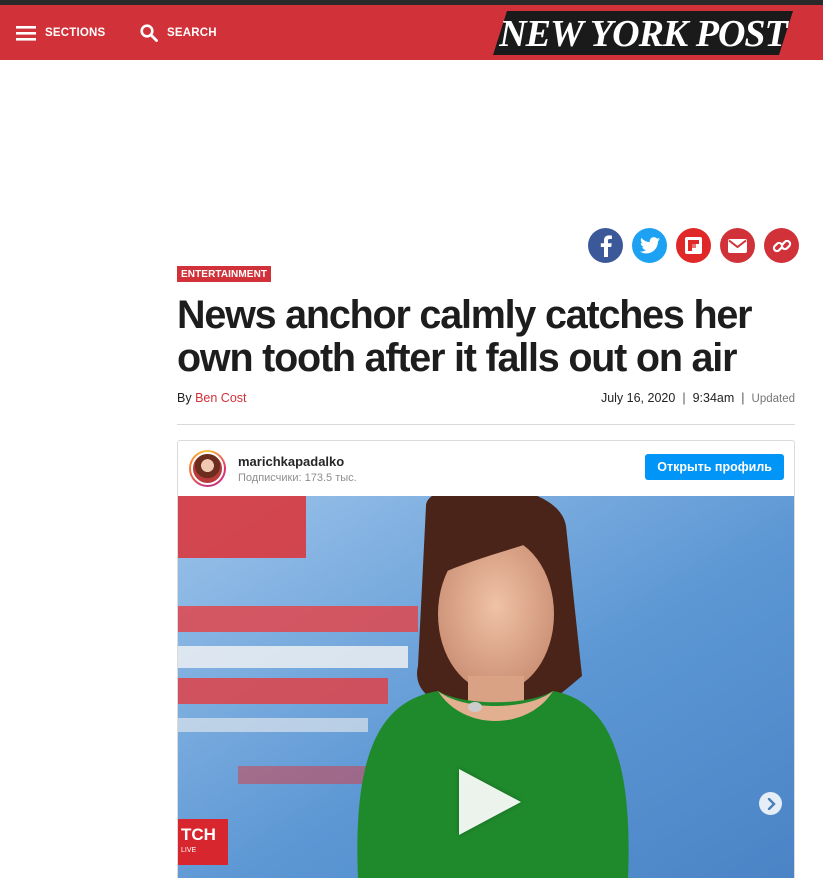 The width and height of the screenshot is (823, 878). I want to click on byline: By Ben Cost, so click(212, 398).